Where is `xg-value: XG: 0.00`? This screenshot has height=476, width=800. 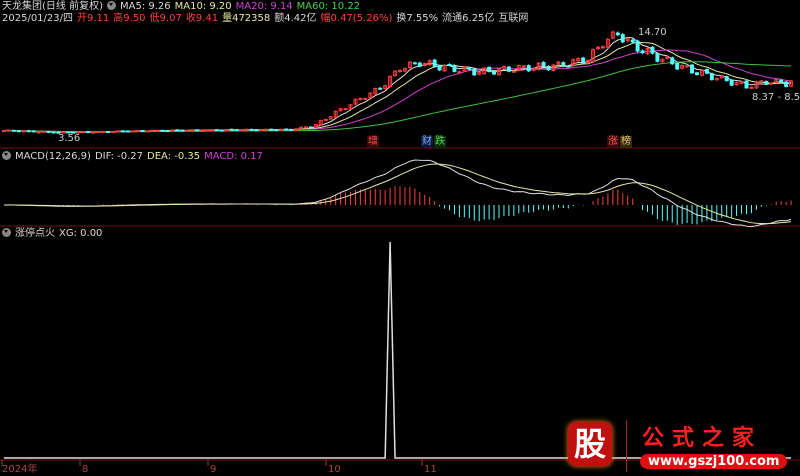
xg-value: XG: 0.00 is located at coordinates (81, 233).